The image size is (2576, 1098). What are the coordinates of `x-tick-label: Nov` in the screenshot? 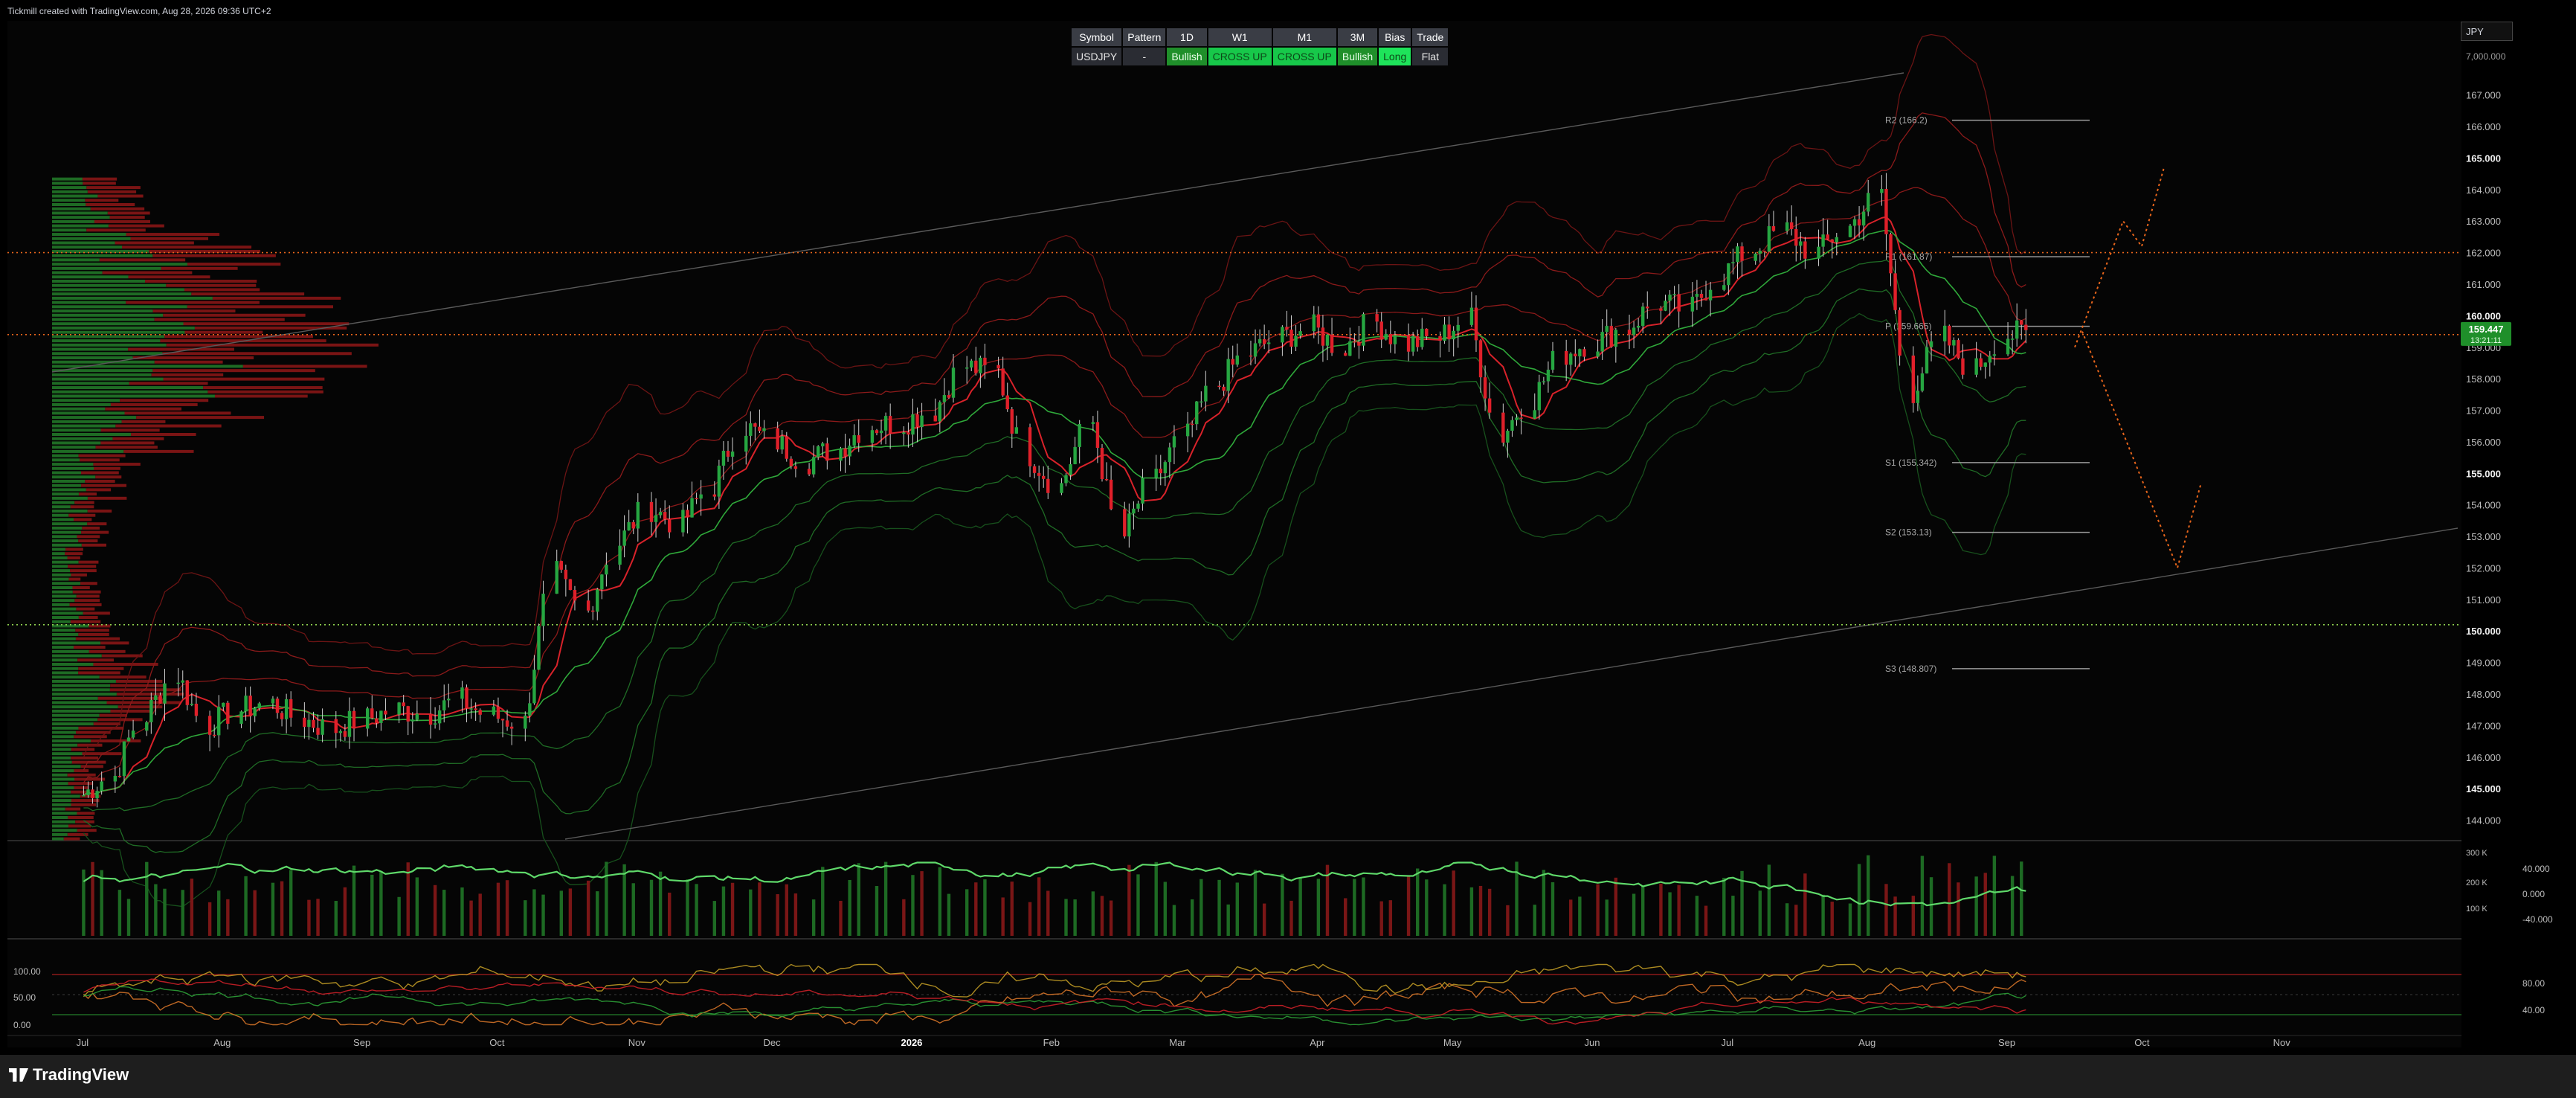 It's located at (2282, 1042).